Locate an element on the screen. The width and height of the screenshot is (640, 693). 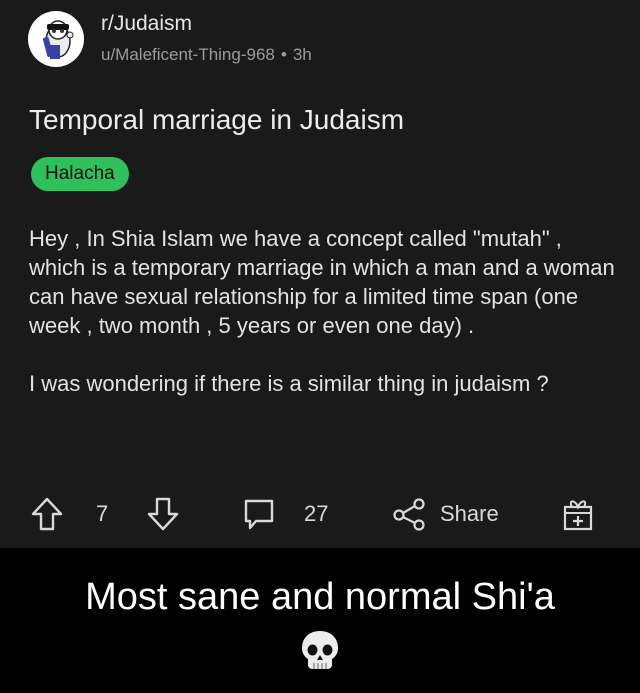
meme-caption: Most sane and normal Shi'a is located at coordinates (320, 597).